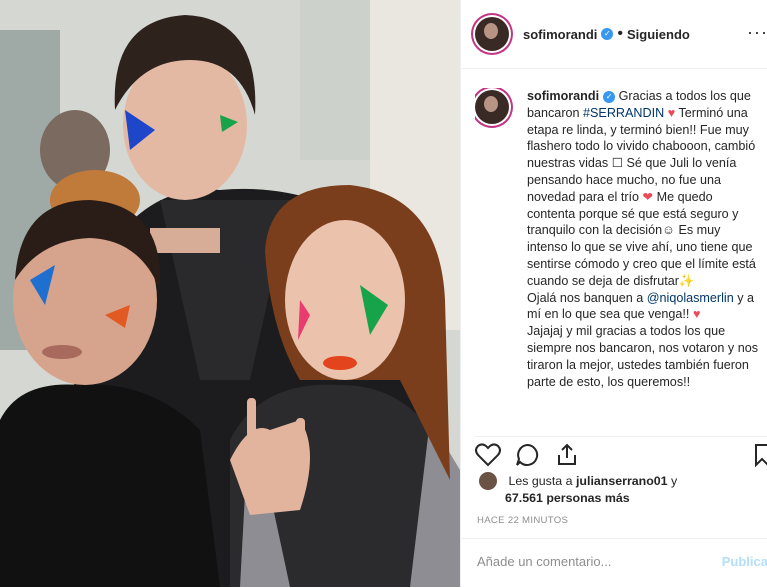 The width and height of the screenshot is (767, 588). Describe the element at coordinates (540, 481) in the screenshot. I see `likes-prefix: Les gusta a` at that location.